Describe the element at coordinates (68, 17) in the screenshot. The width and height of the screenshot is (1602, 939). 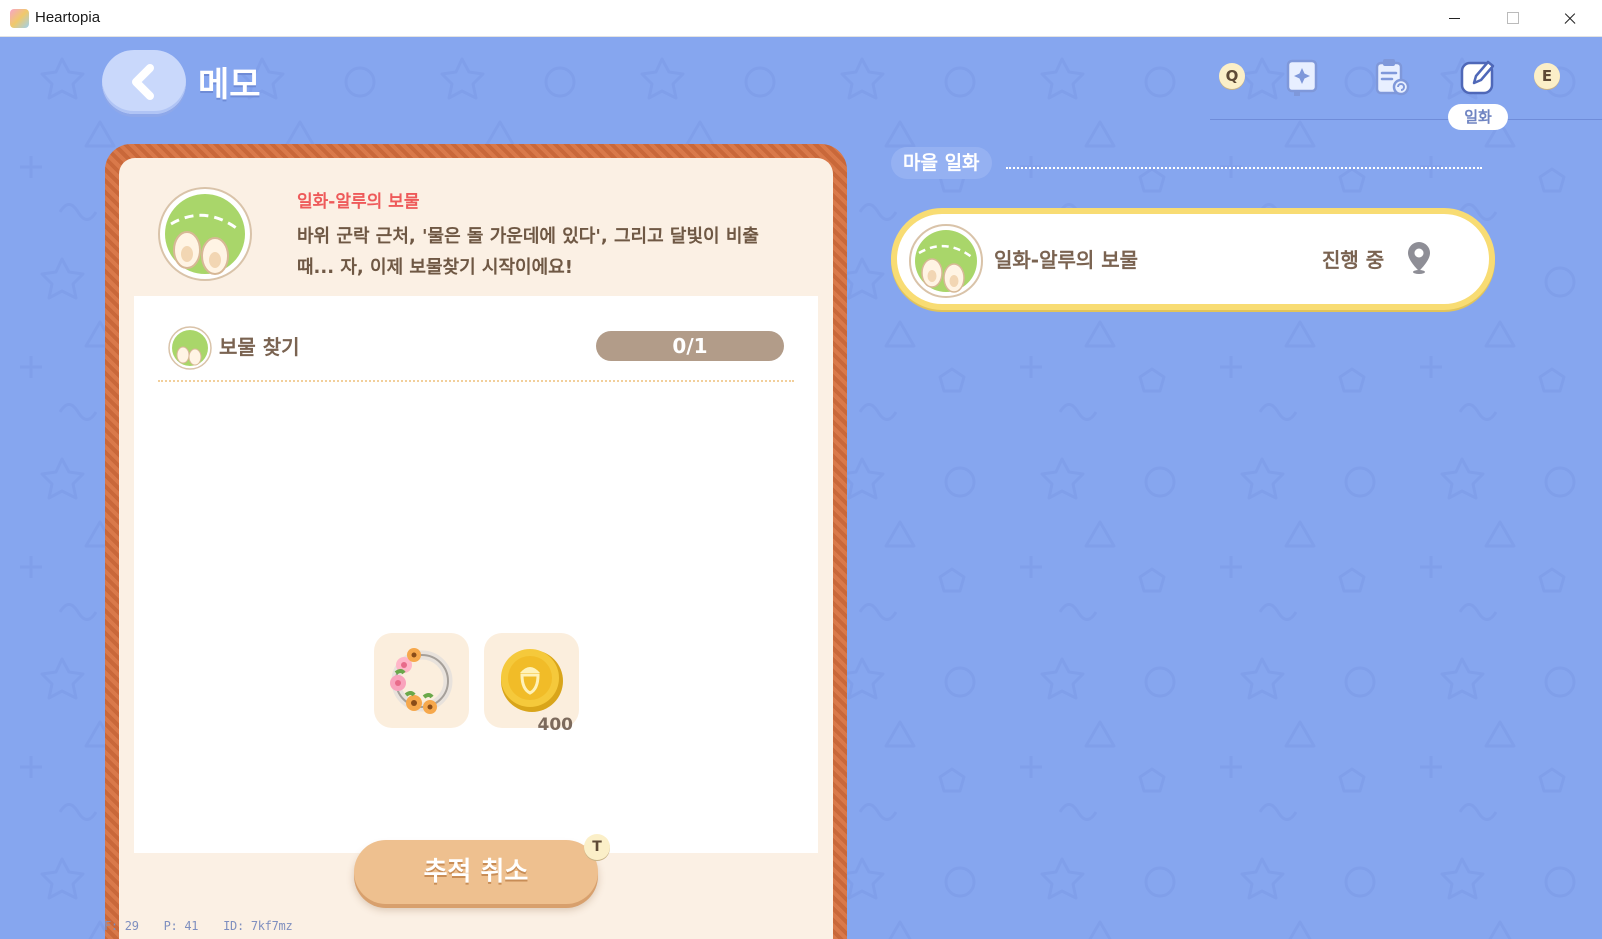
I see `window-title: Heartopia` at that location.